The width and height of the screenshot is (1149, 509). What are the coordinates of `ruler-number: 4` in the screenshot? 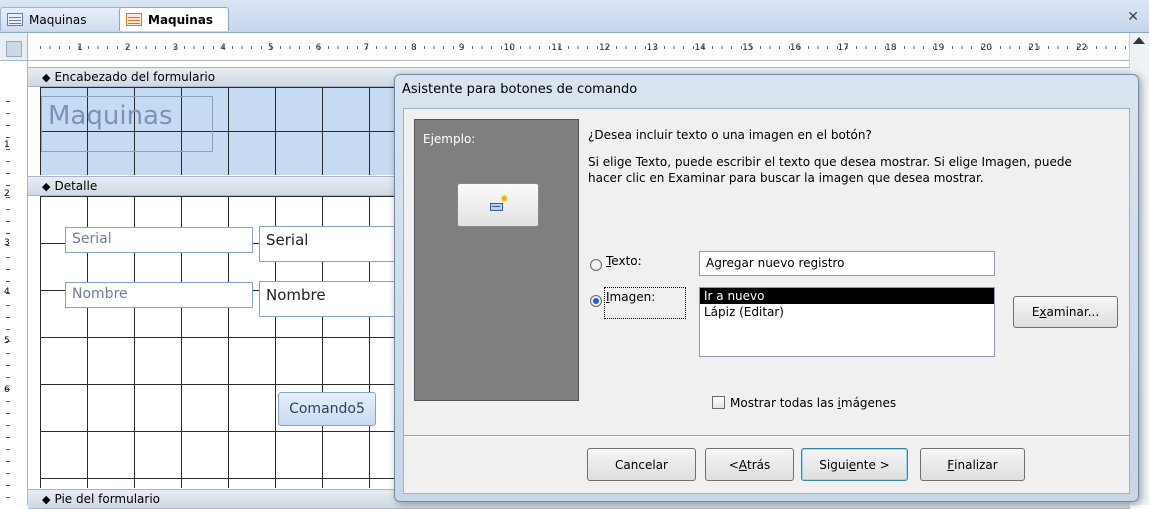 It's located at (7, 292).